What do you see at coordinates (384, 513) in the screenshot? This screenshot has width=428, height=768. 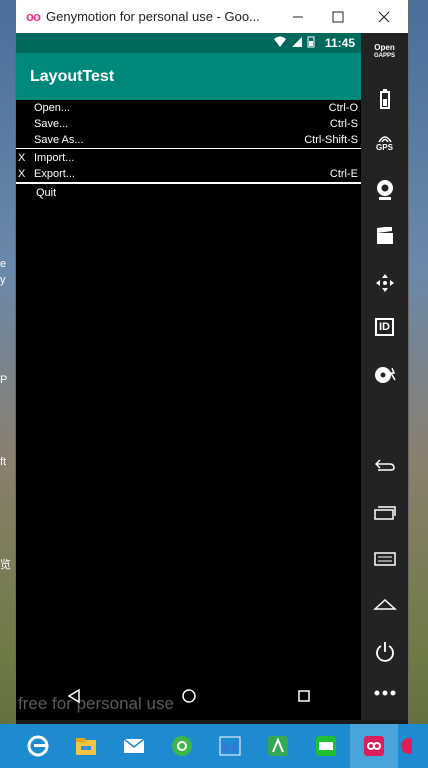 I see `recent-apps-key-icon` at bounding box center [384, 513].